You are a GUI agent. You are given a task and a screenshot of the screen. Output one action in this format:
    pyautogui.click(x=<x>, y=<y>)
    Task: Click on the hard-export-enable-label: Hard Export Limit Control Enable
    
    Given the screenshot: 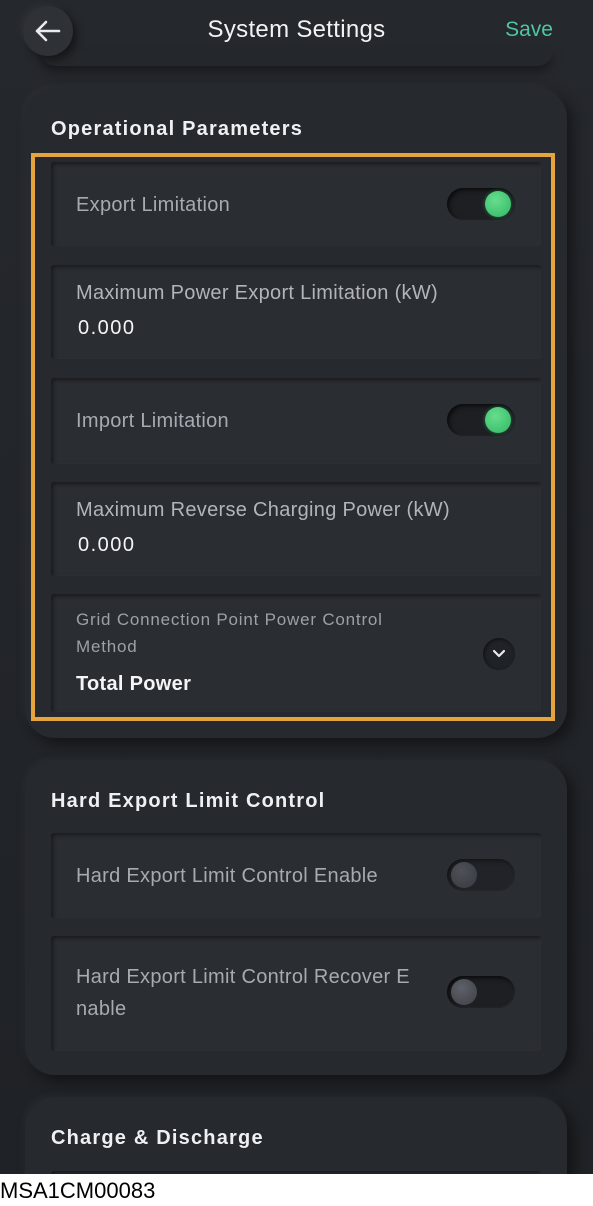 What is the action you would take?
    pyautogui.click(x=227, y=876)
    